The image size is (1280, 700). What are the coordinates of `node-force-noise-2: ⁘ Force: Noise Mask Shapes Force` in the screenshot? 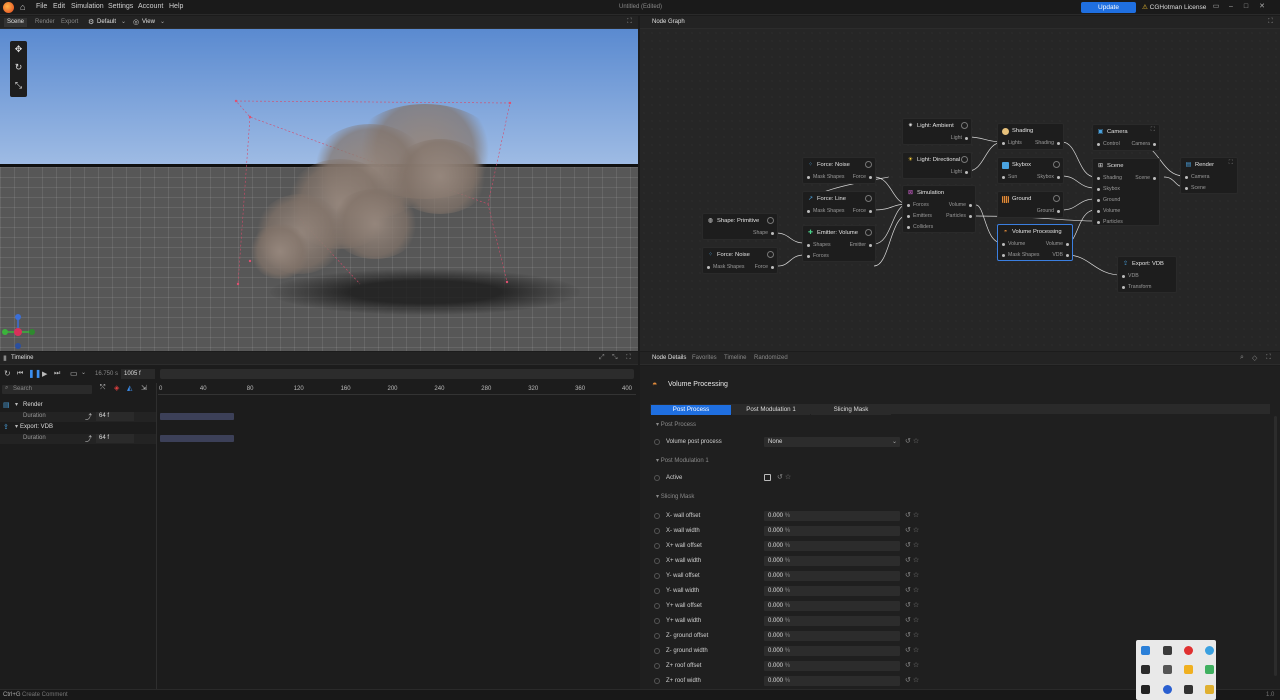 It's located at (740, 260).